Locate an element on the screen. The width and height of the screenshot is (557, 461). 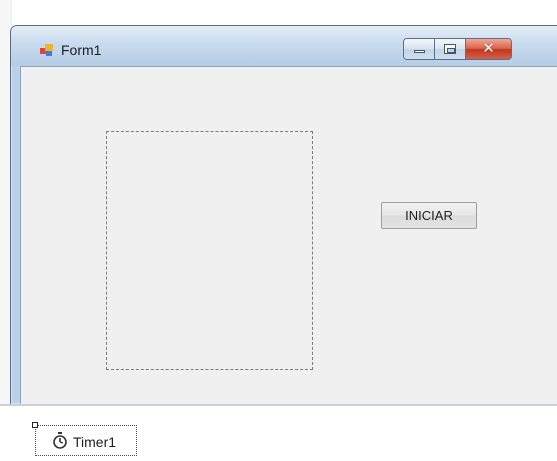
stopwatch-icon is located at coordinates (60, 440).